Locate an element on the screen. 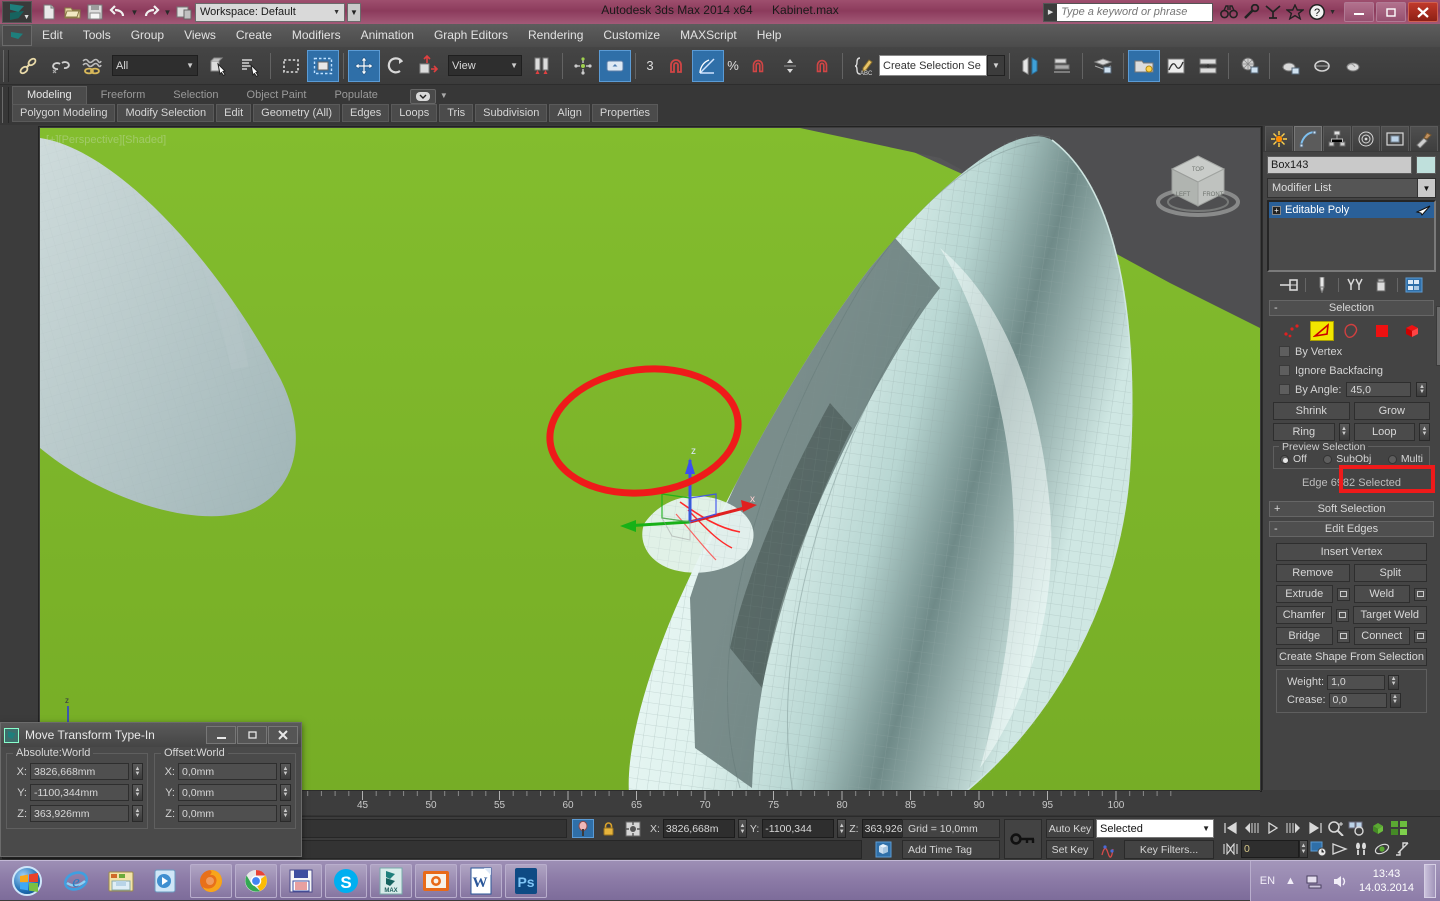  add-time-tag-button: Add Time Tag is located at coordinates (951, 849).